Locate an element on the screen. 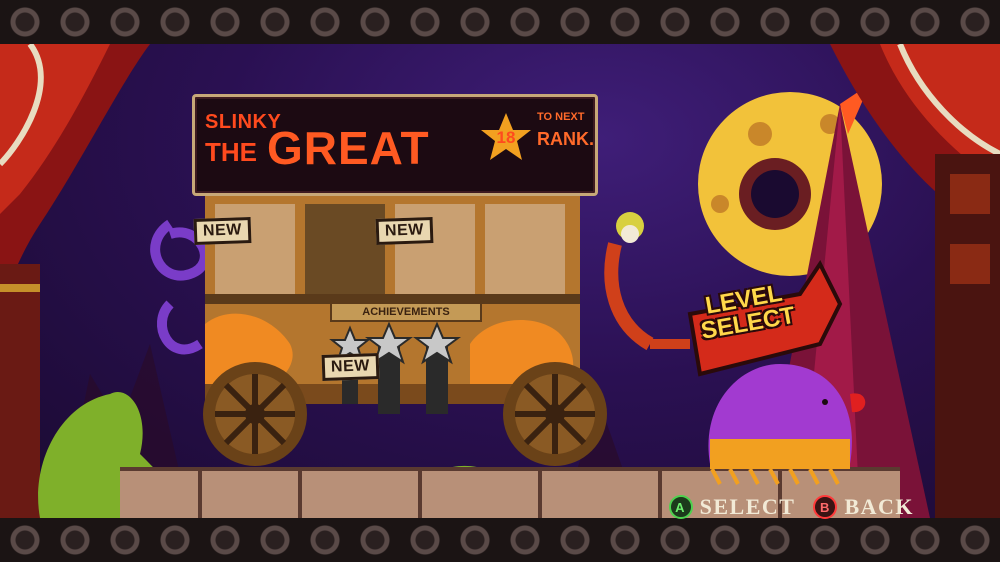  top-border-band is located at coordinates (500, 22).